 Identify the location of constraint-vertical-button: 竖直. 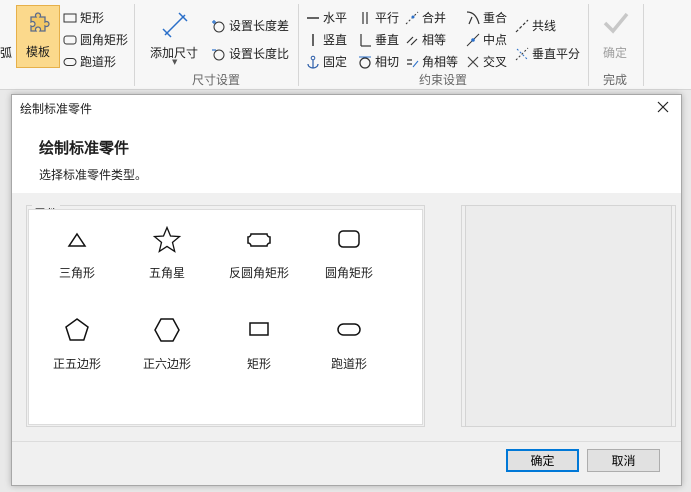
(326, 39).